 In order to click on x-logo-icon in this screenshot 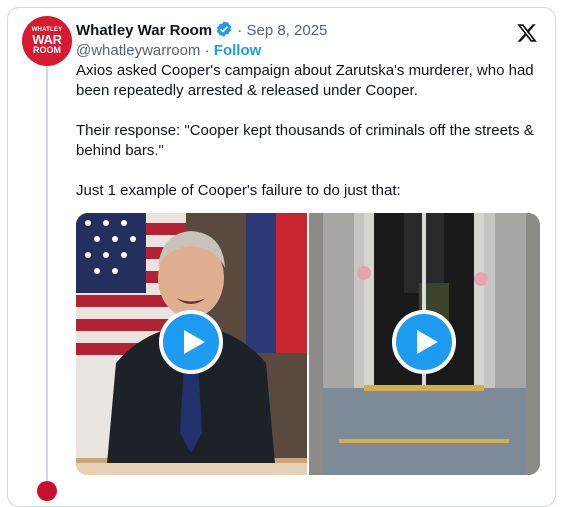, I will do `click(527, 33)`.